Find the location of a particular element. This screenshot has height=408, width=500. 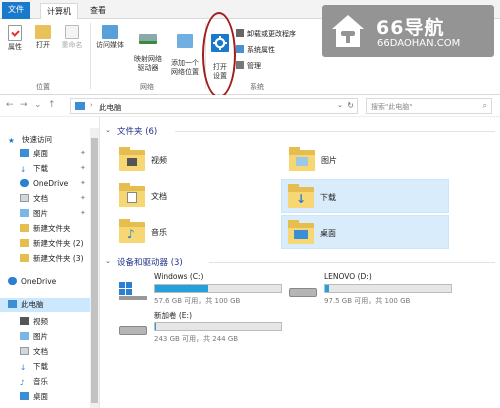

address-dropdown-icon: ⌄ is located at coordinates (340, 105).